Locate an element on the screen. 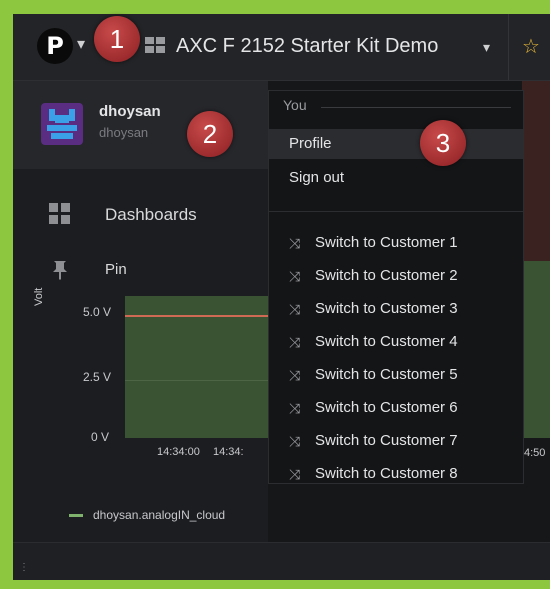 Image resolution: width=550 pixels, height=589 pixels. menu-item-switch-customer-7: ⤨ Switch to Customer 7 is located at coordinates (396, 441).